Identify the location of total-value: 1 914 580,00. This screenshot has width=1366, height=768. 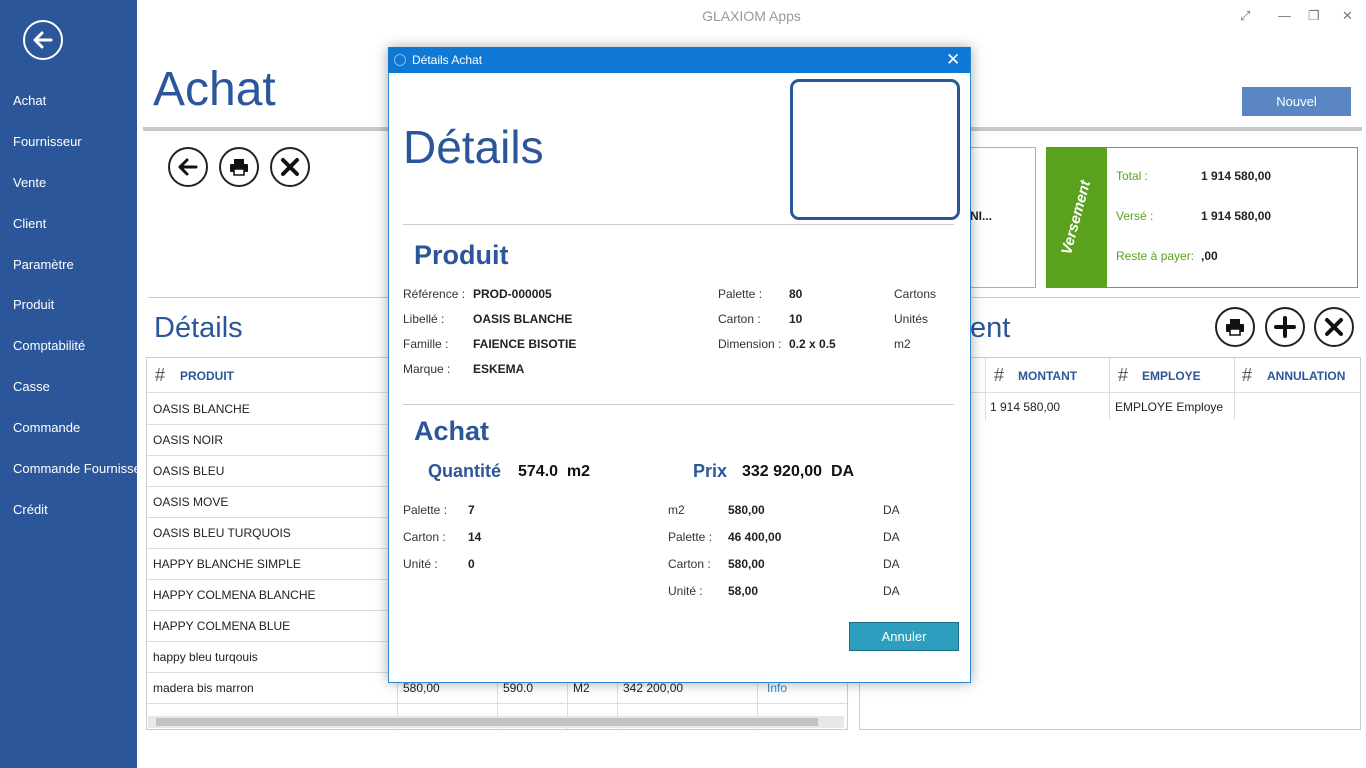
(1236, 176).